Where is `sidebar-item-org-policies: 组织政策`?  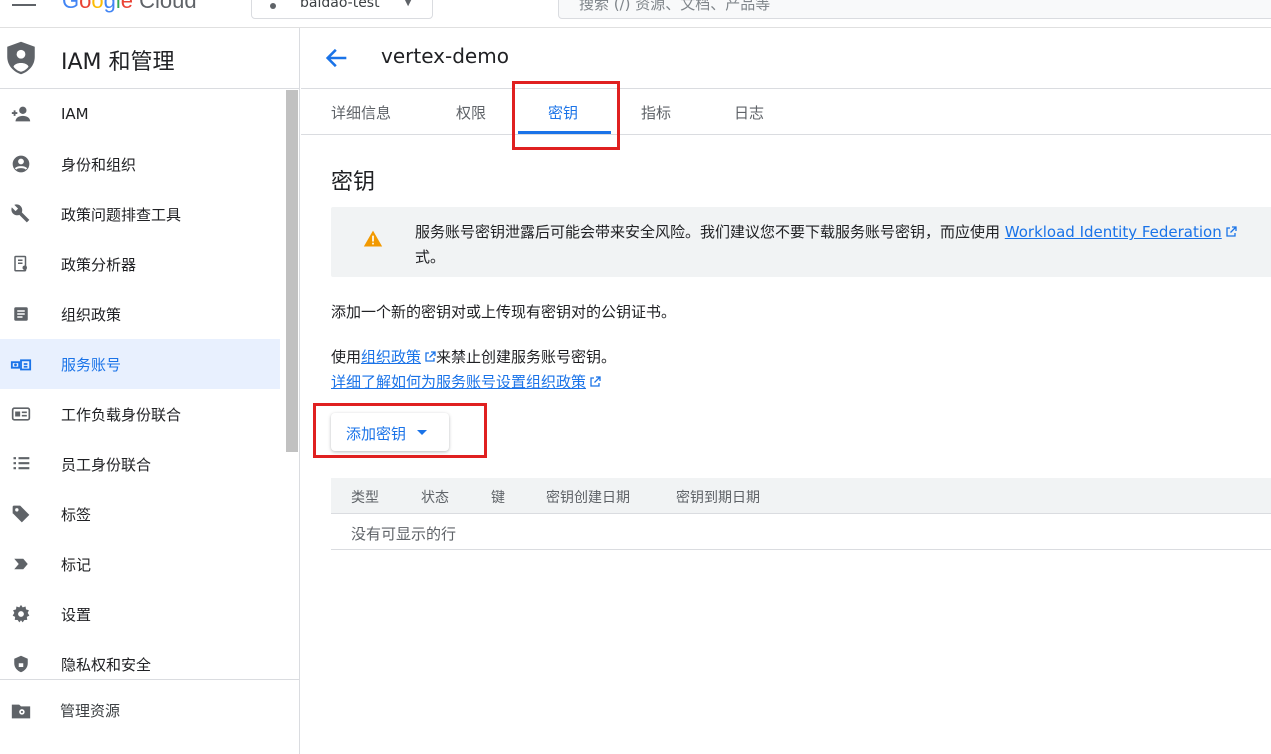 sidebar-item-org-policies: 组织政策 is located at coordinates (149, 314).